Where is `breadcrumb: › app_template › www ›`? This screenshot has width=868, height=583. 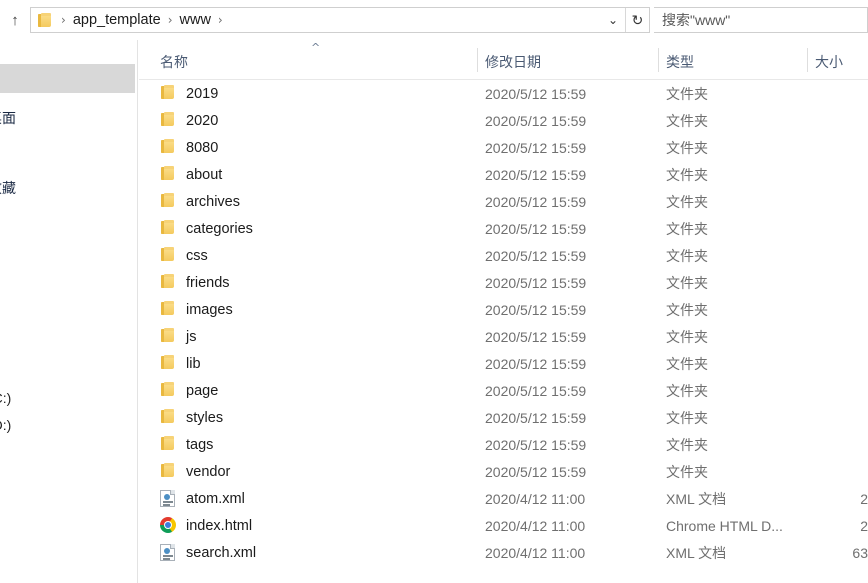 breadcrumb: › app_template › www › is located at coordinates (142, 20).